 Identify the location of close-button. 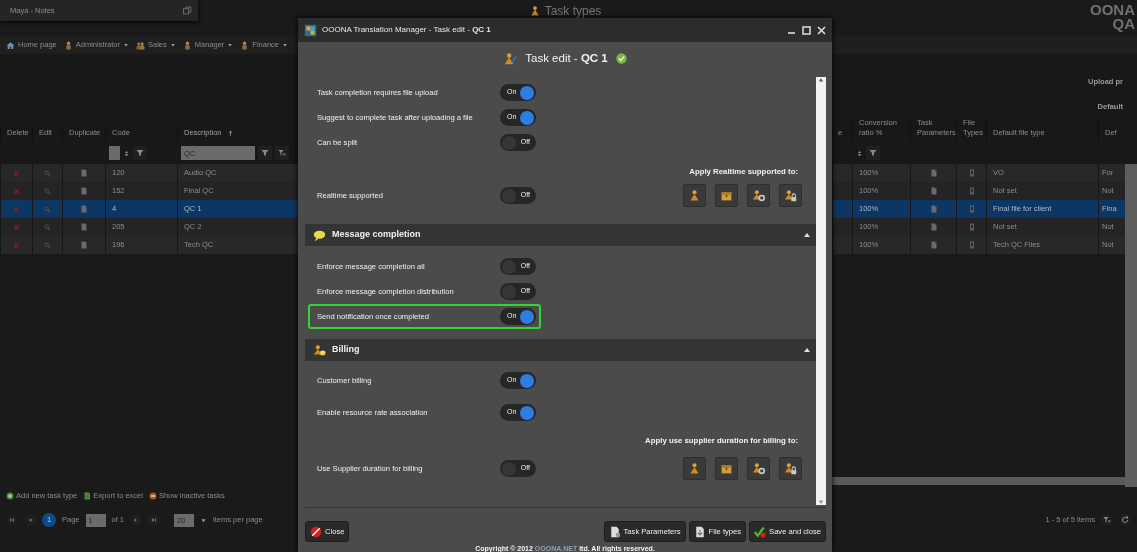
(821, 30).